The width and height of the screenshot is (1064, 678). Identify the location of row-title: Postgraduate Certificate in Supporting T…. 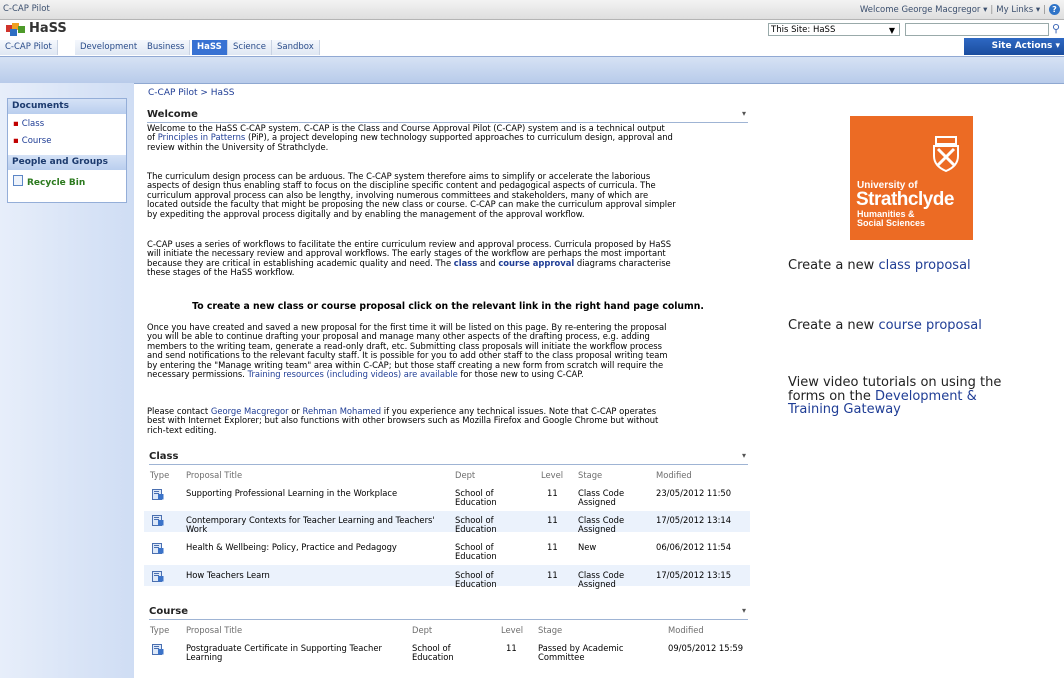
(284, 653).